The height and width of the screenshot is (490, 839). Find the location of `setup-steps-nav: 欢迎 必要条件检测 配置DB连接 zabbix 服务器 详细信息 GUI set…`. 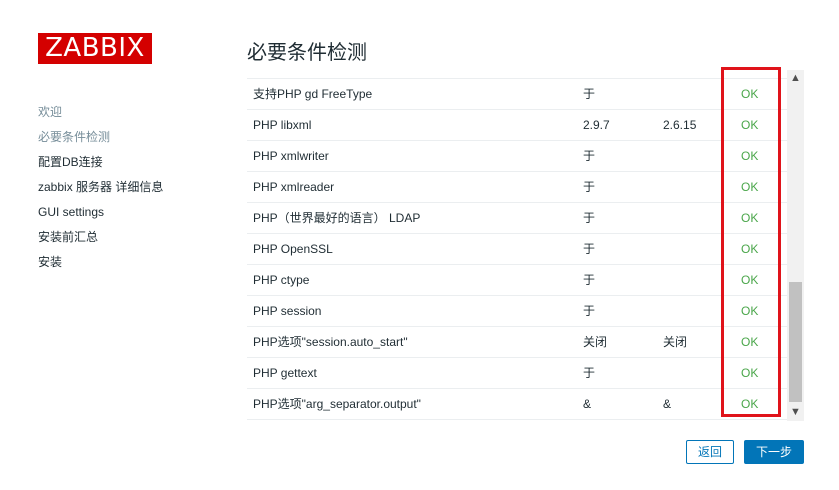

setup-steps-nav: 欢迎 必要条件检测 配置DB连接 zabbix 服务器 详细信息 GUI set… is located at coordinates (100, 191).